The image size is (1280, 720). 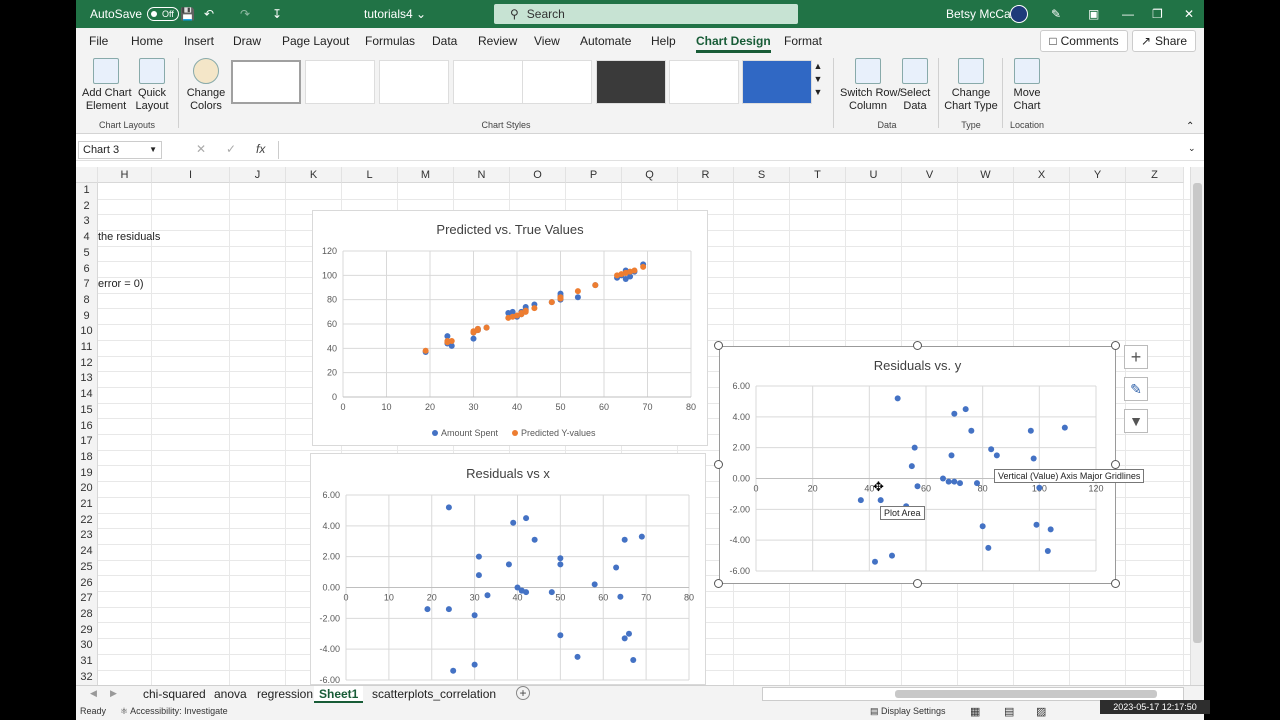 I want to click on restore-icon: ❐, so click(x=1157, y=14).